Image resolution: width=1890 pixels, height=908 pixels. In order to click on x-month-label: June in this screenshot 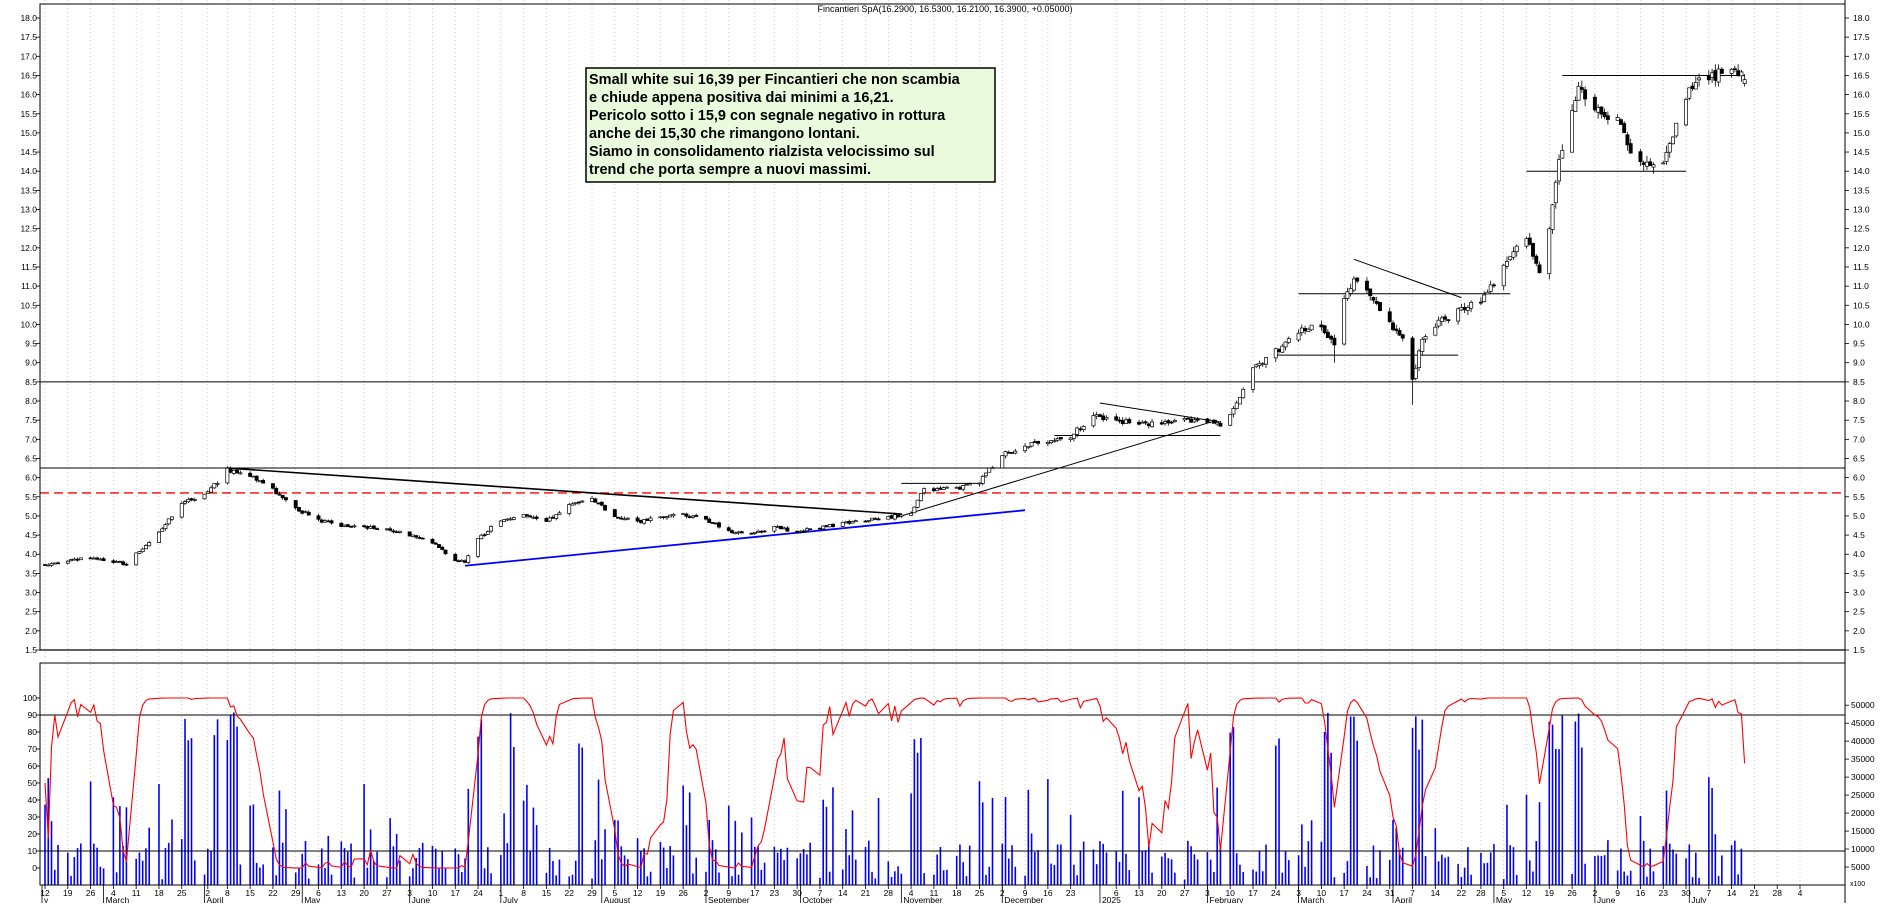, I will do `click(1606, 899)`.